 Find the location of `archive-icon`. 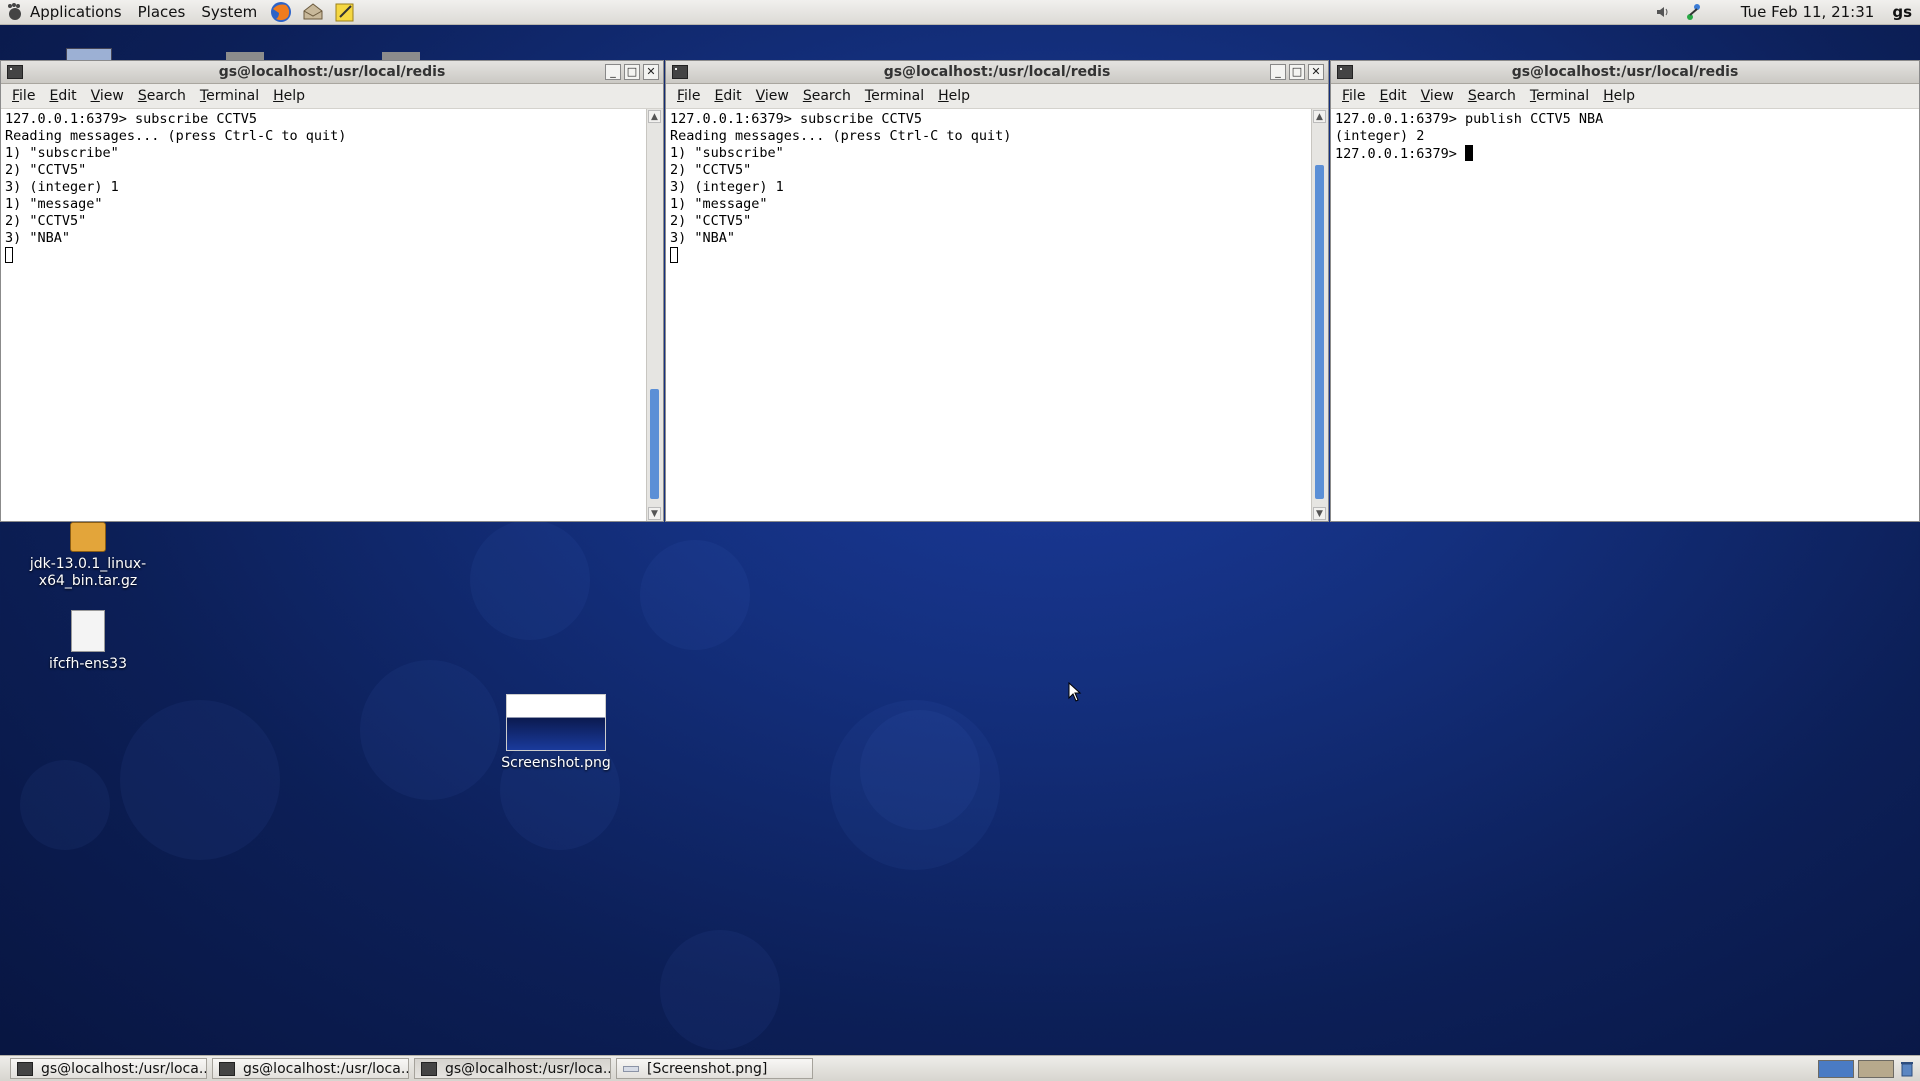

archive-icon is located at coordinates (88, 537).